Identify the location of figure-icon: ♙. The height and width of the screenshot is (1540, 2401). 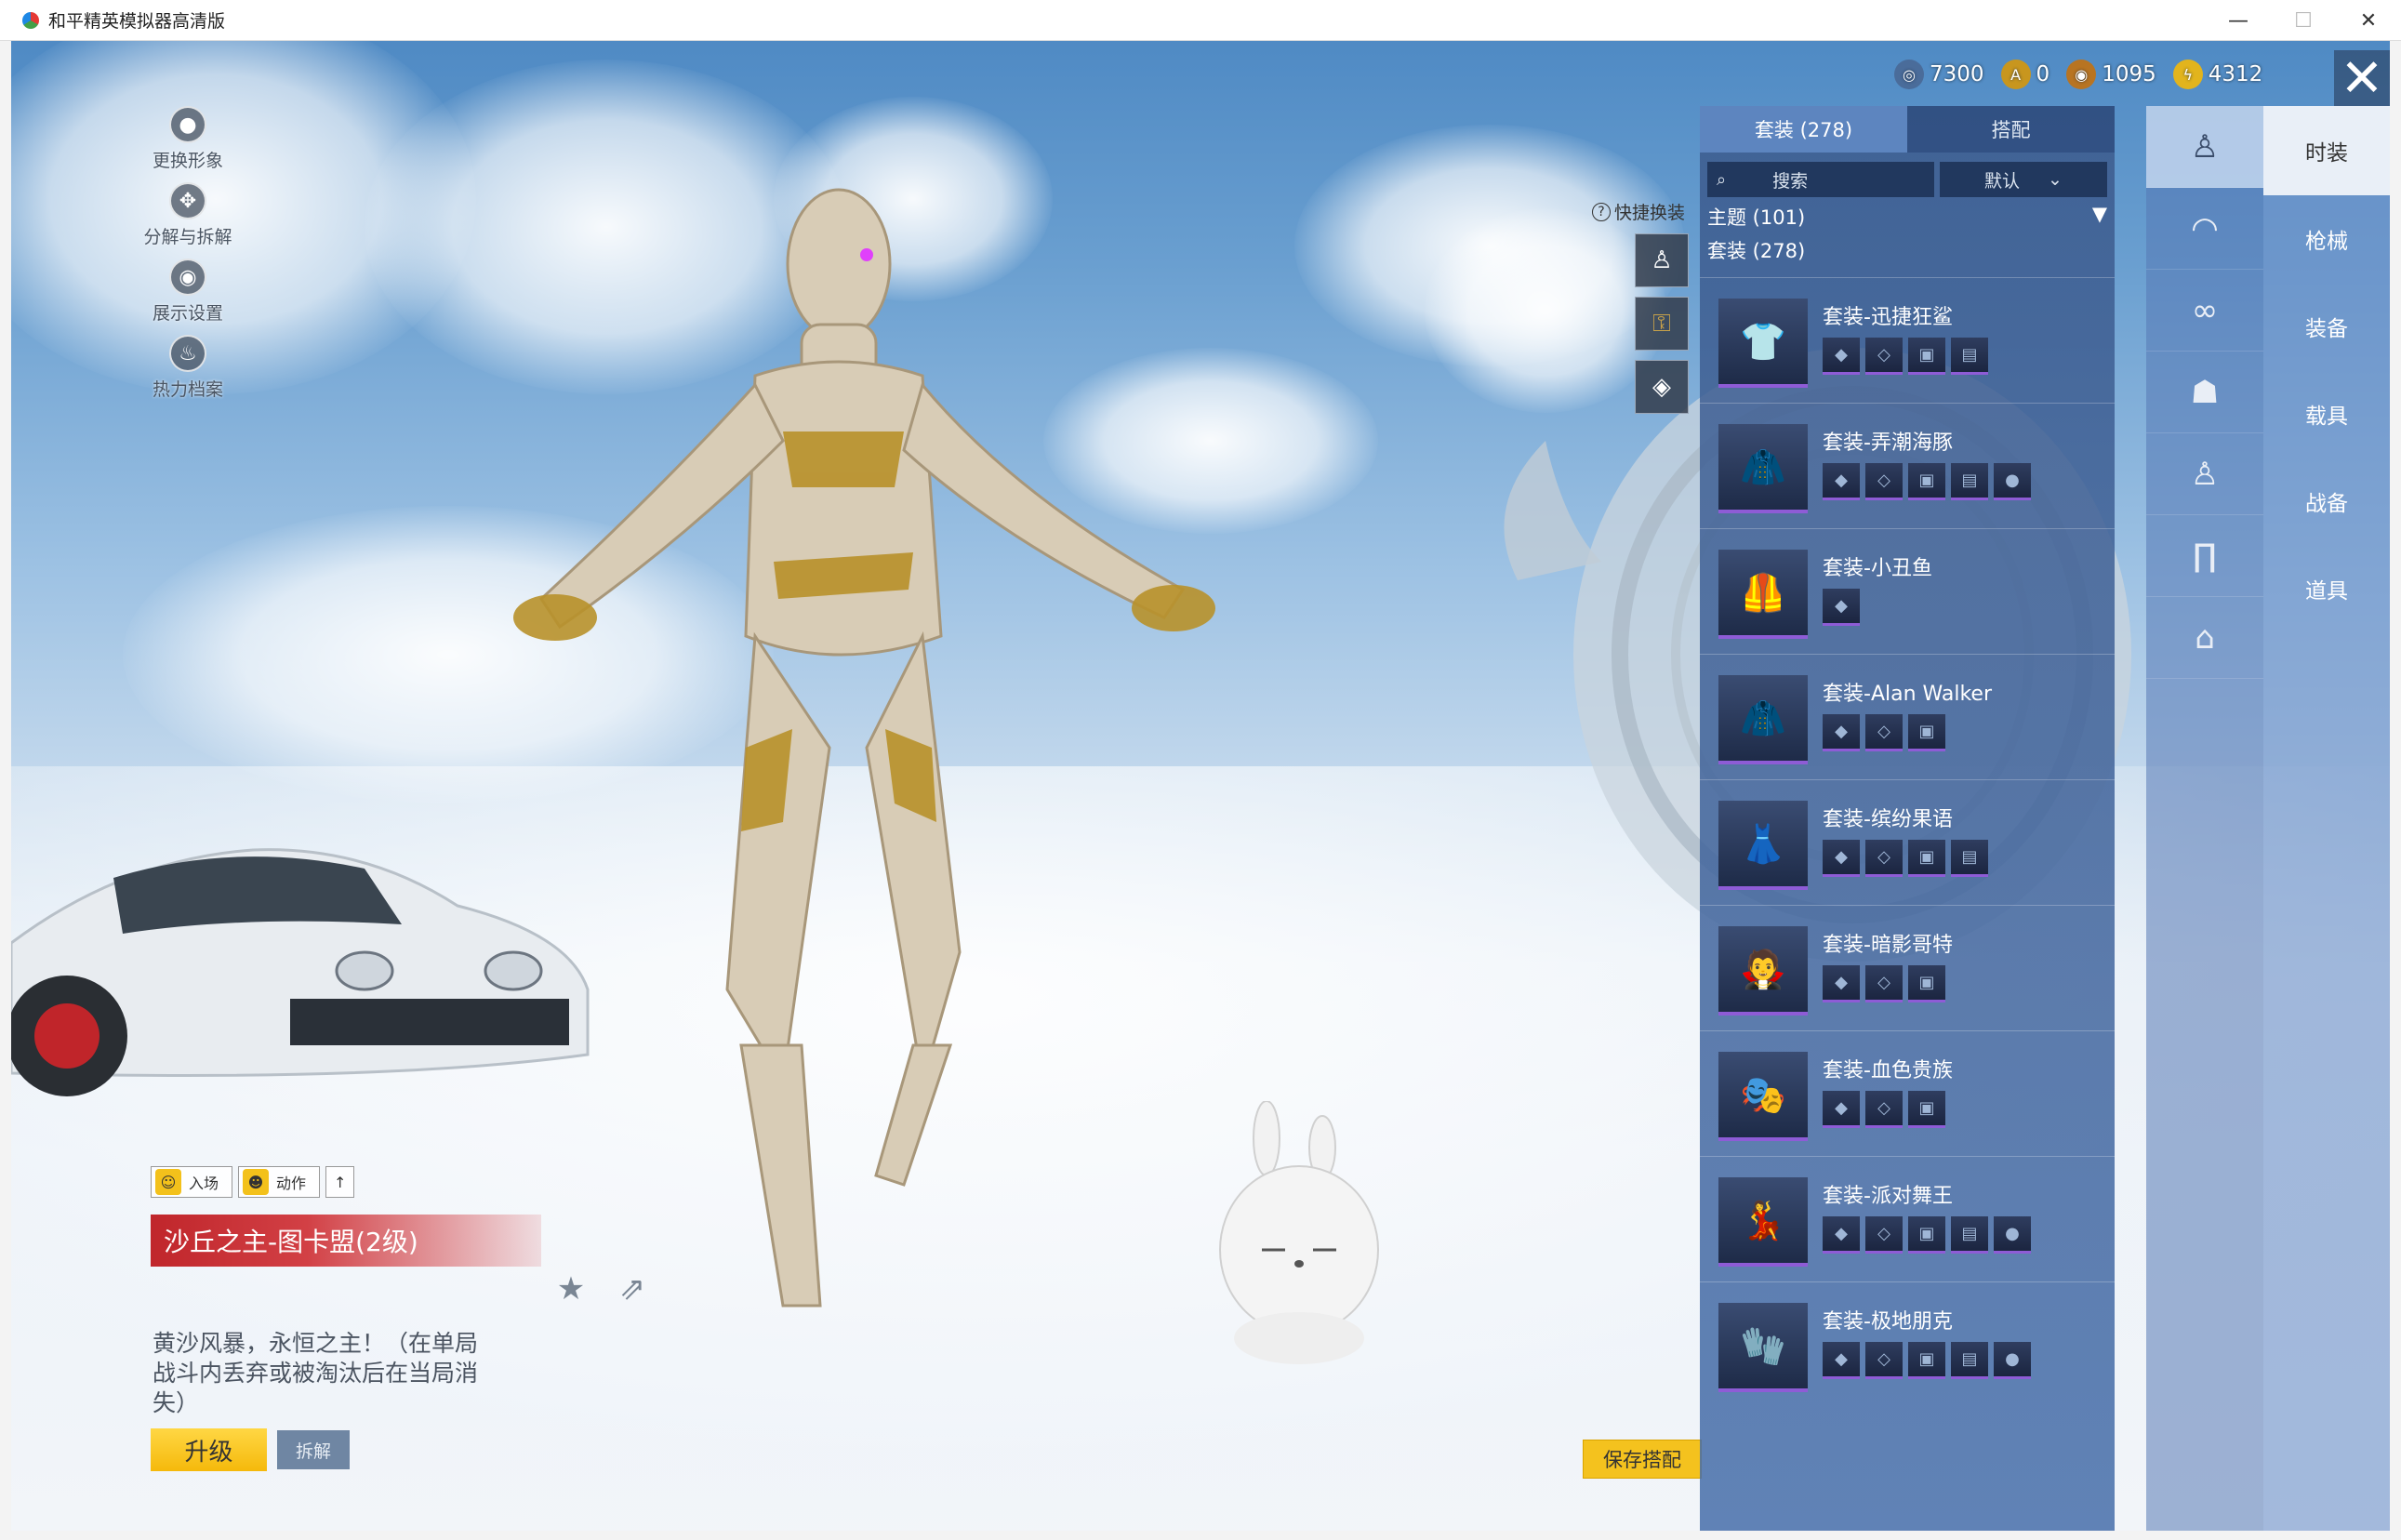
(2205, 147).